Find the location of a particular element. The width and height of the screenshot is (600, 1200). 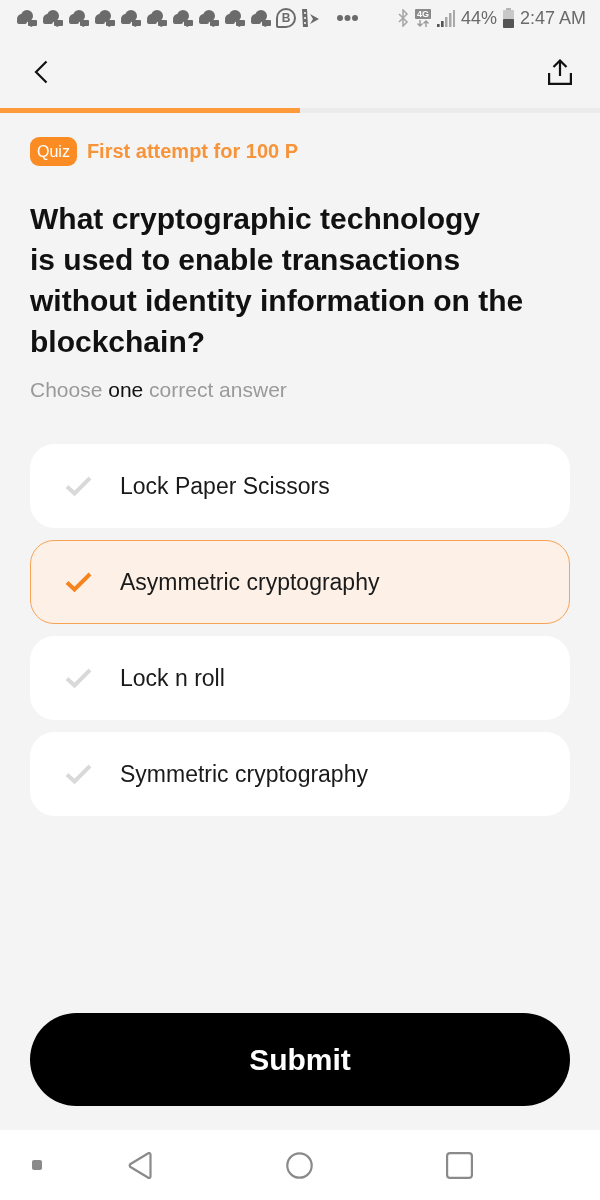

share-icon is located at coordinates (560, 72).